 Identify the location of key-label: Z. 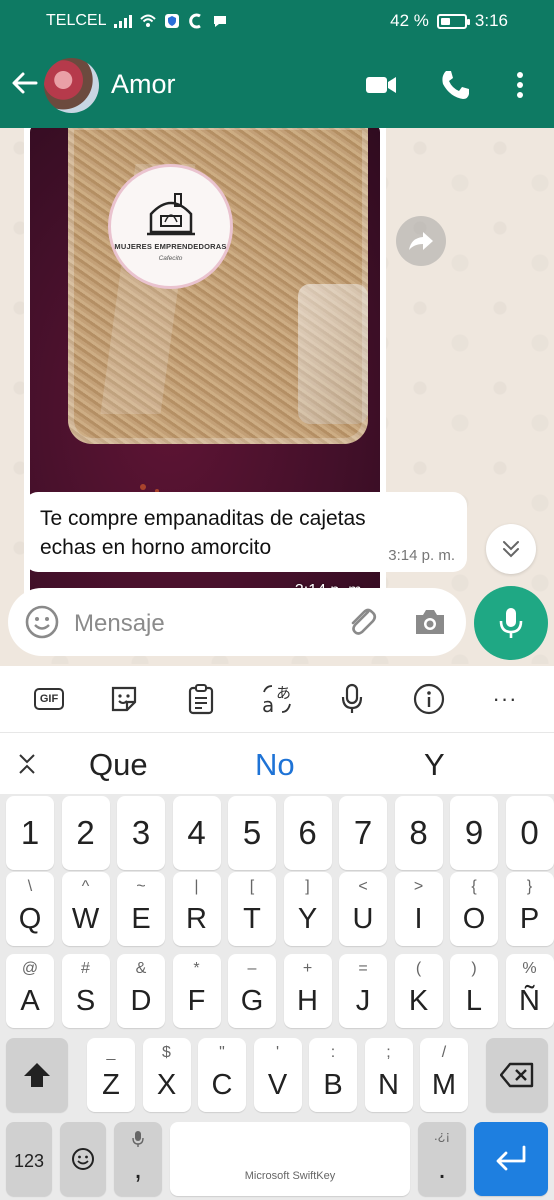
(111, 1085).